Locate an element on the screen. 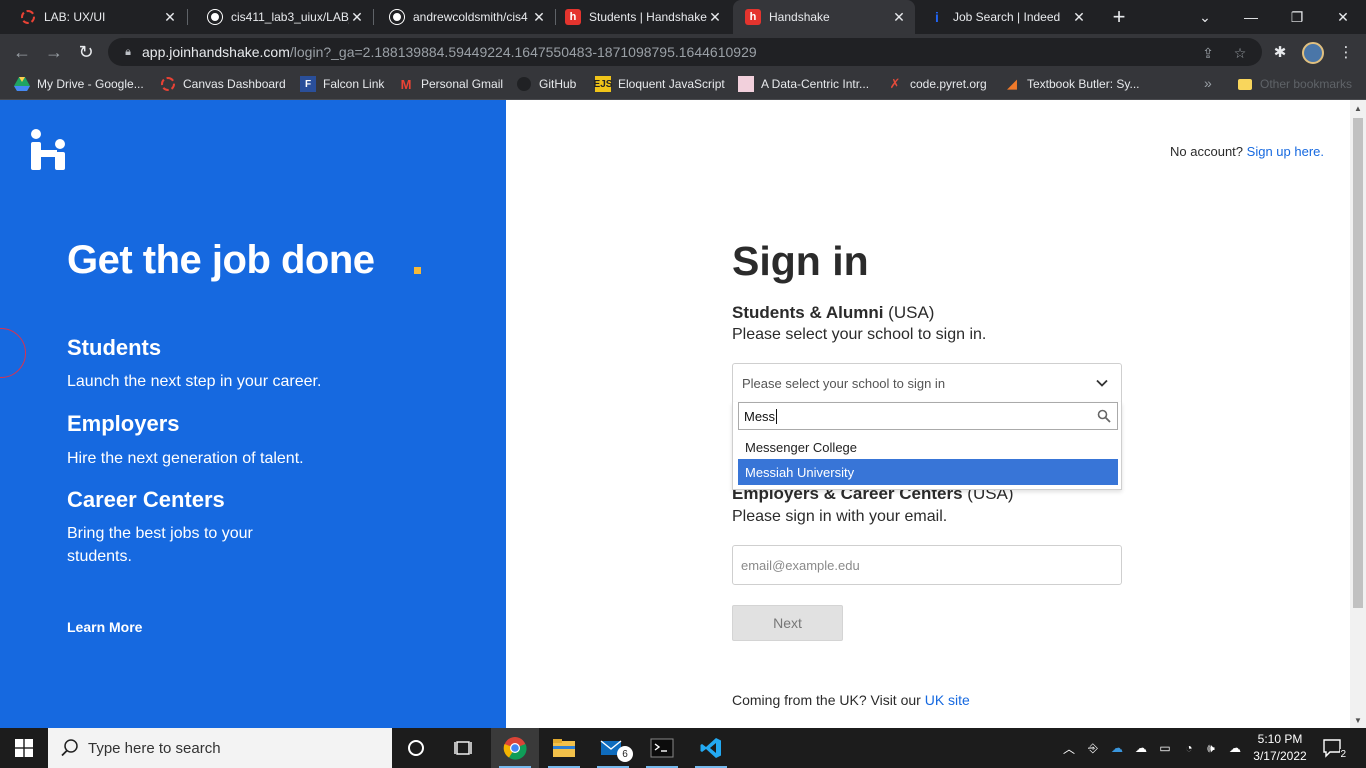  career-centers-heading: Career Centers is located at coordinates (146, 499).